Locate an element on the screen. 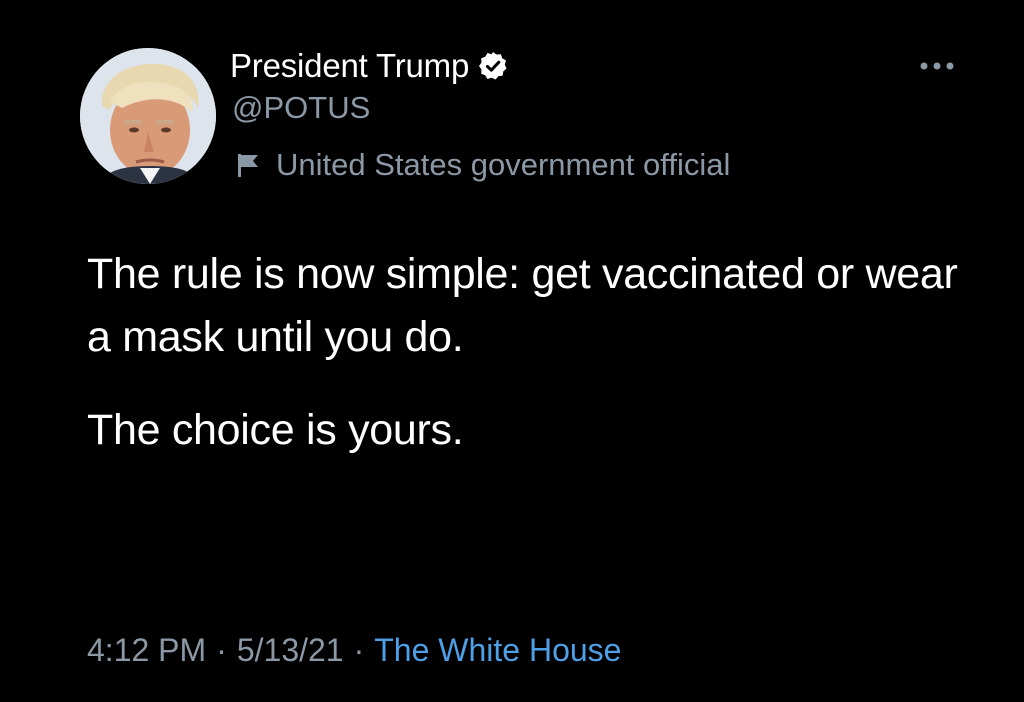  author-handle: @POTUS is located at coordinates (301, 108).